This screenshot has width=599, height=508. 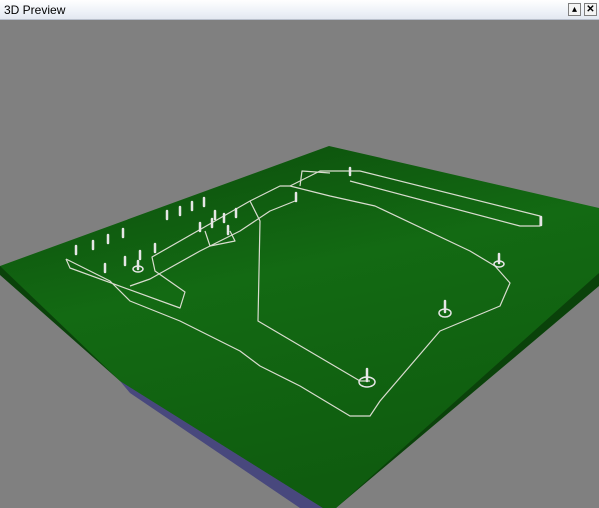 I want to click on close-button: ✕, so click(x=590, y=9).